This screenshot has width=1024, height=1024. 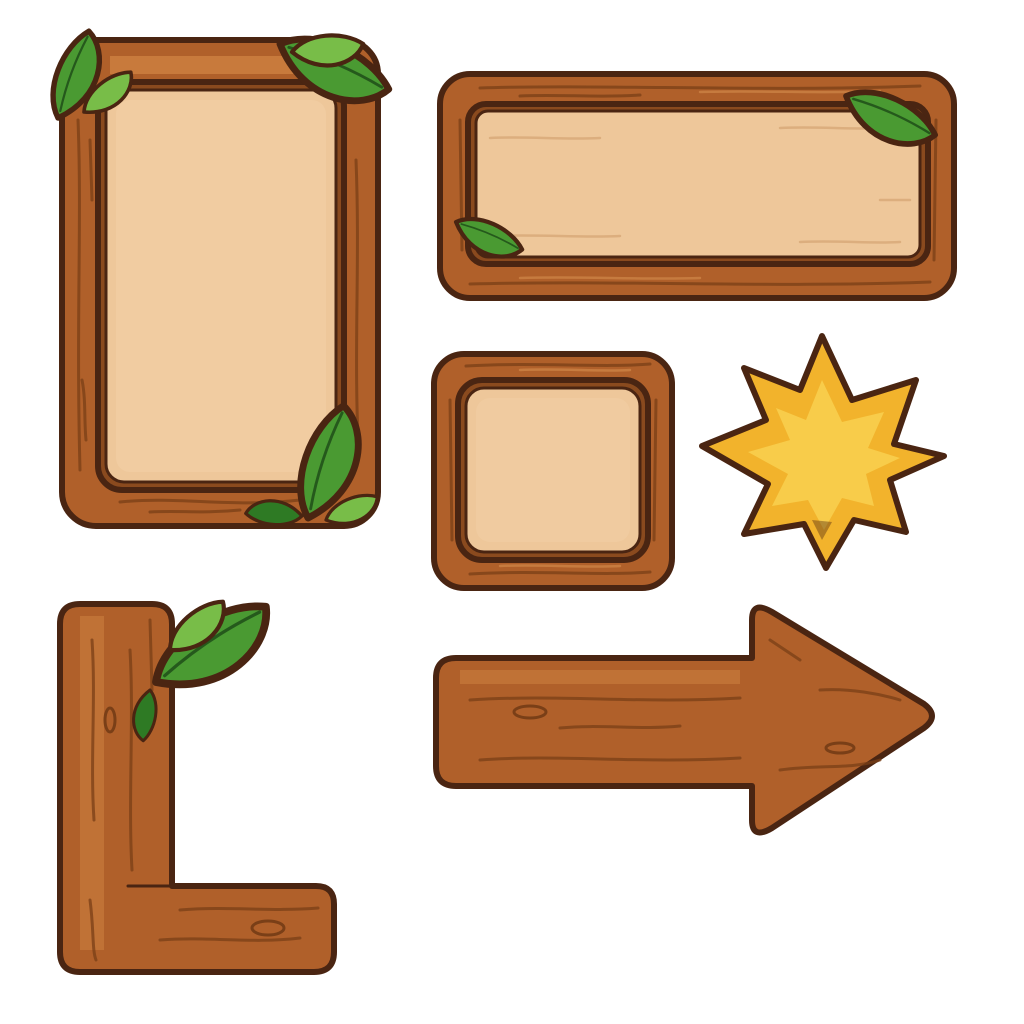 I want to click on square-wooden-frame, so click(x=553, y=471).